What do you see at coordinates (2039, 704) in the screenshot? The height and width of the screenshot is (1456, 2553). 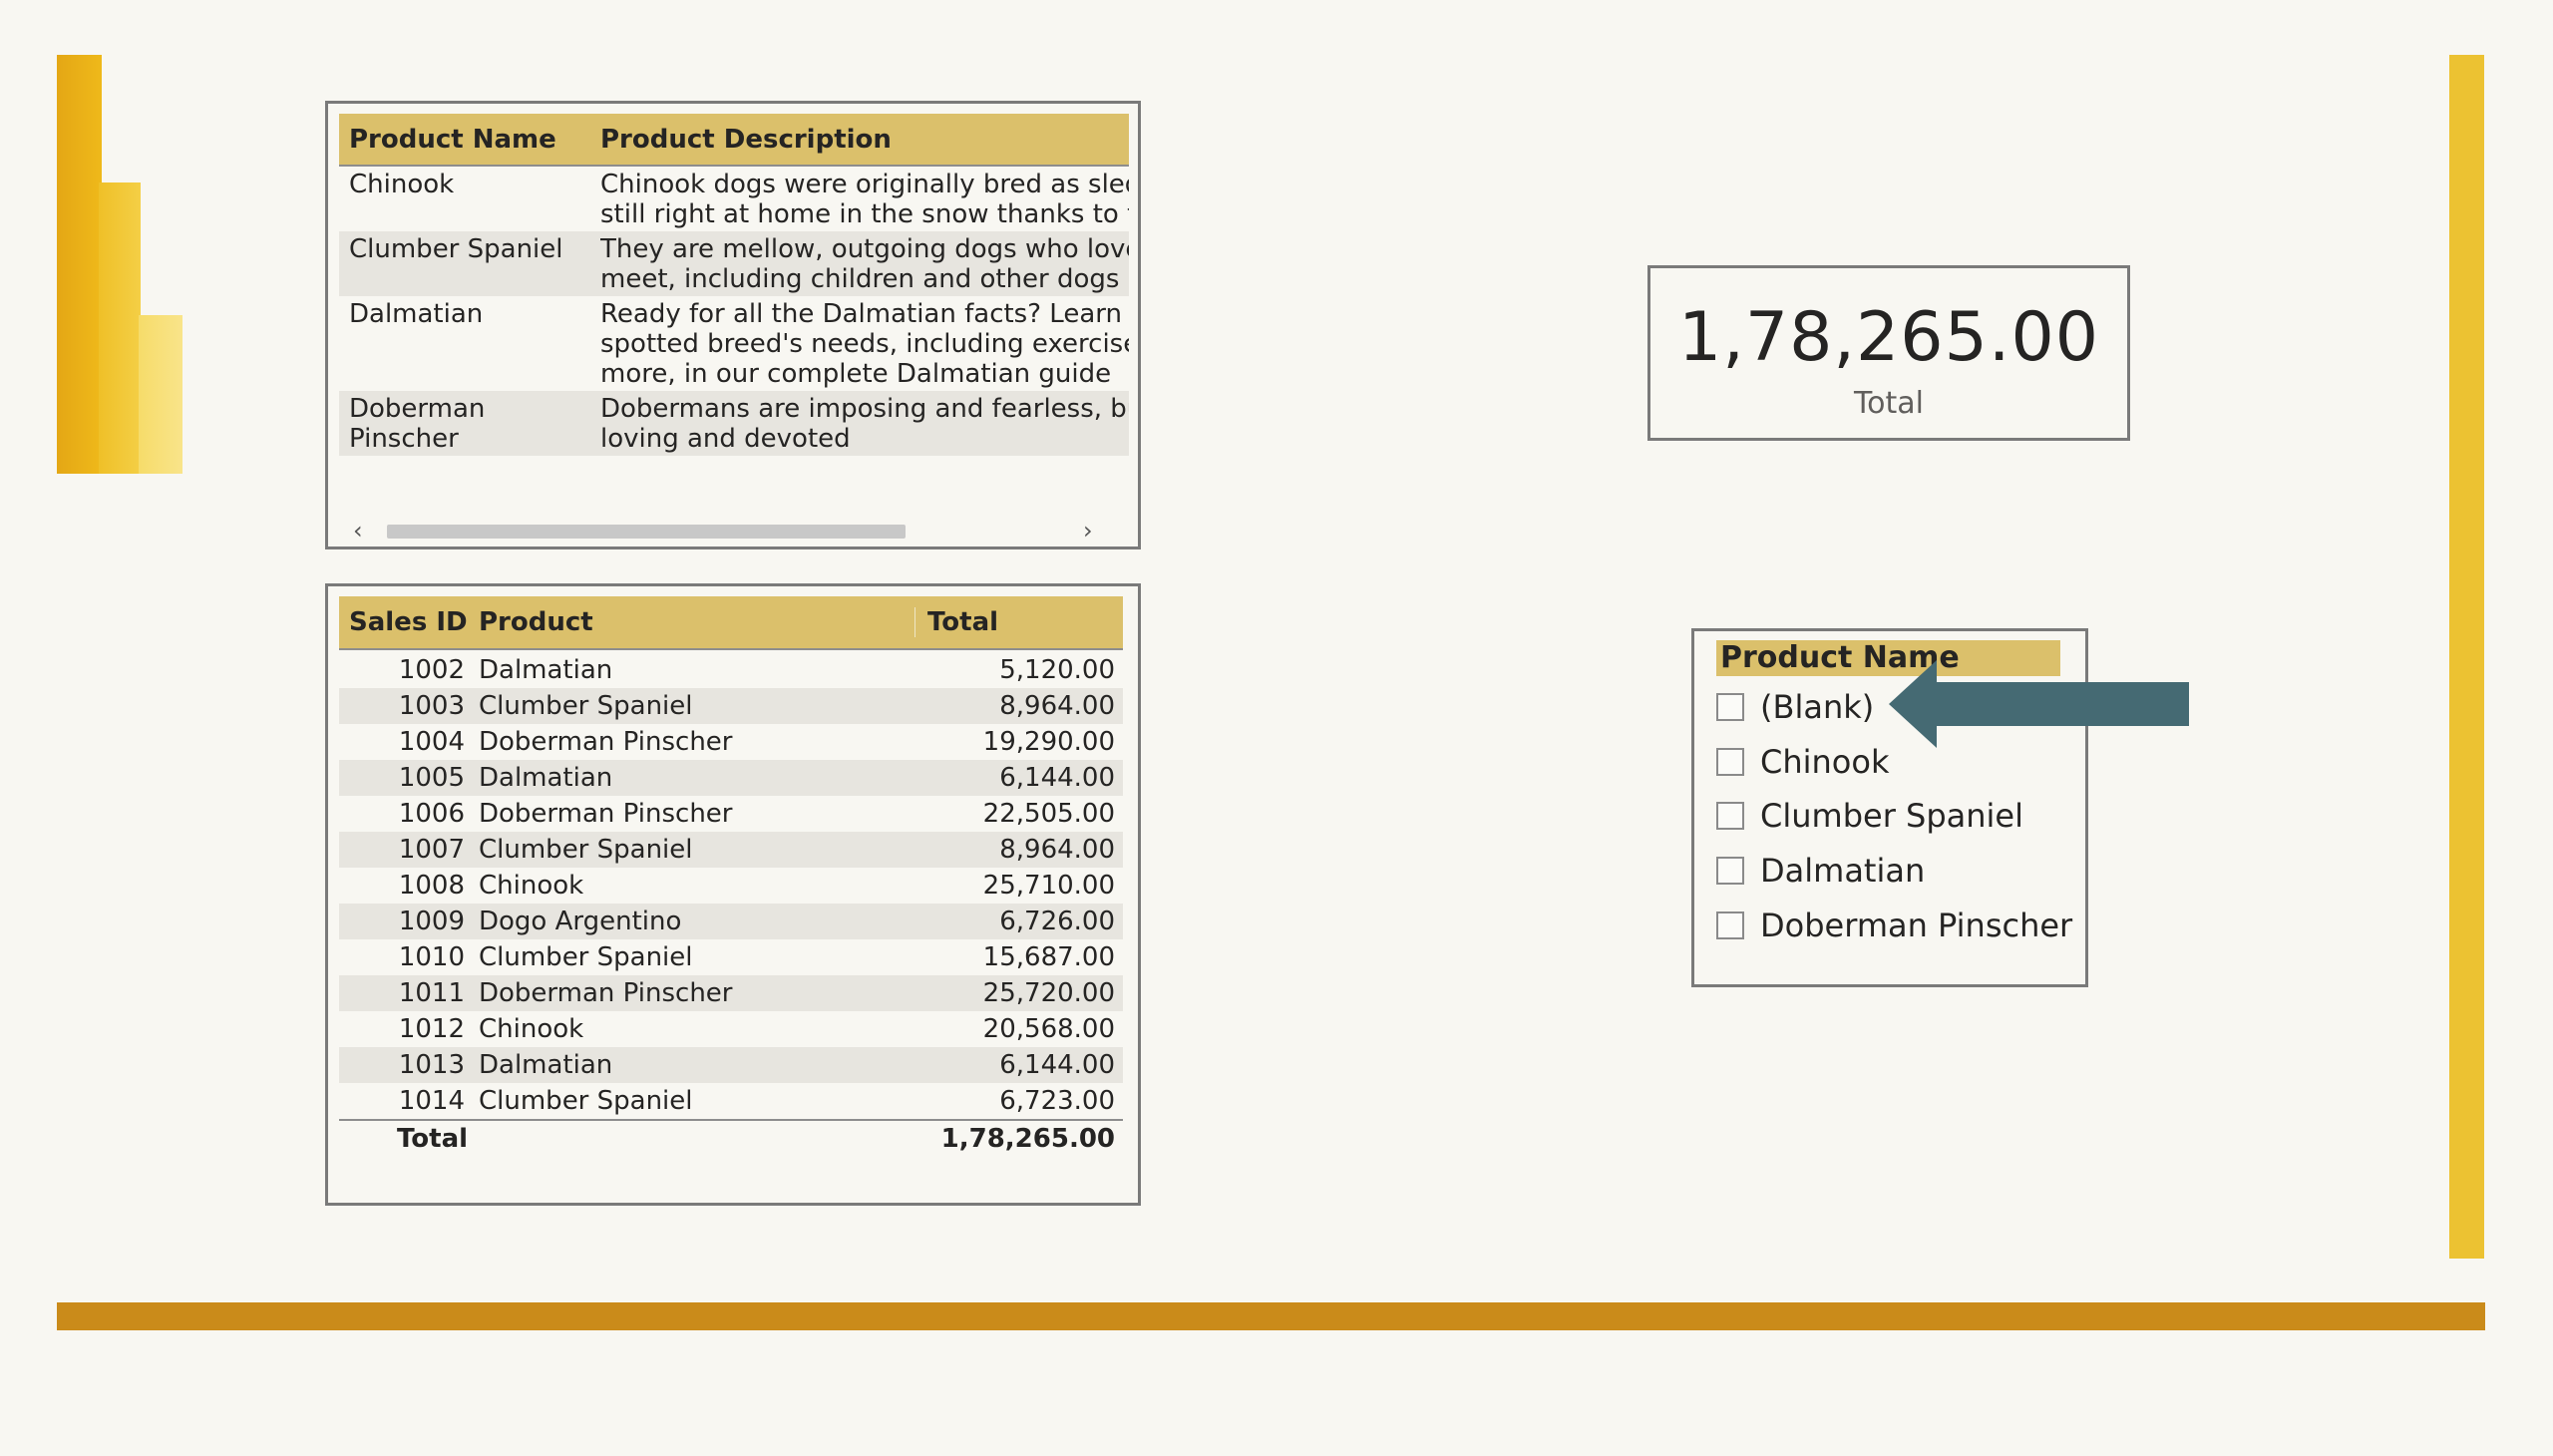 I see `callout-arrow-icon` at bounding box center [2039, 704].